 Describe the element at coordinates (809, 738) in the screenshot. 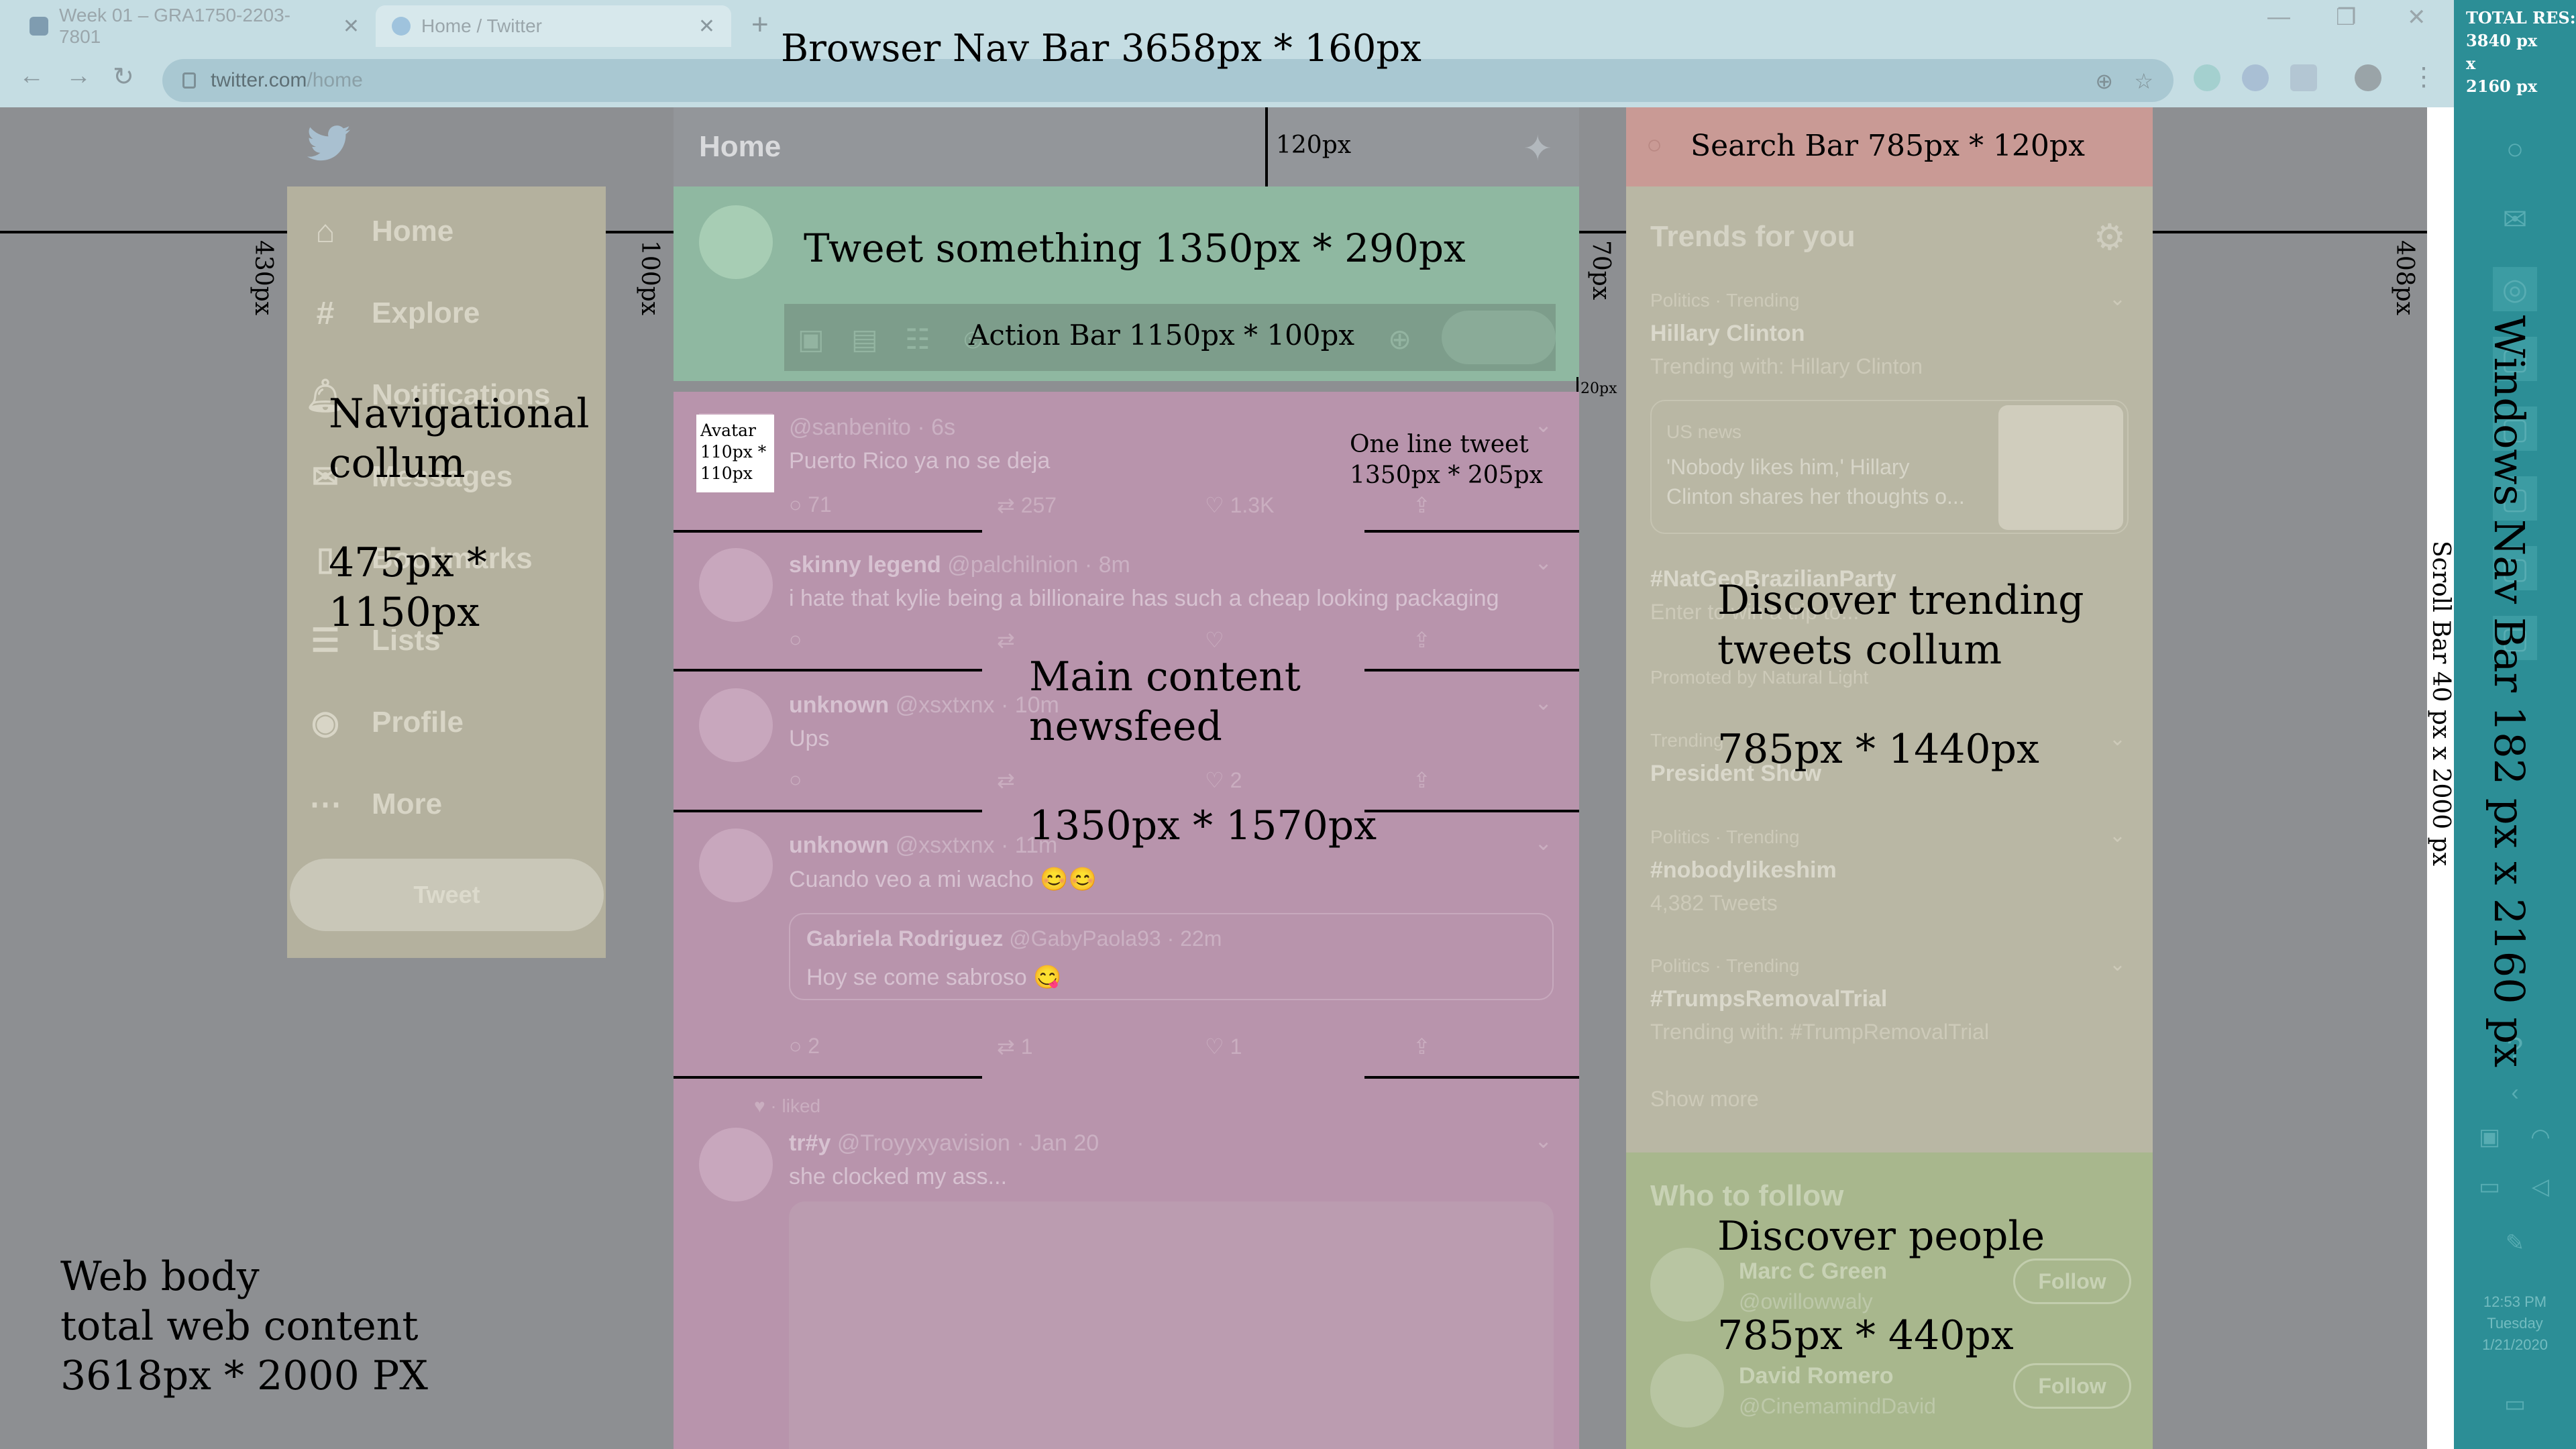

I see `tweet-text: Ups` at that location.